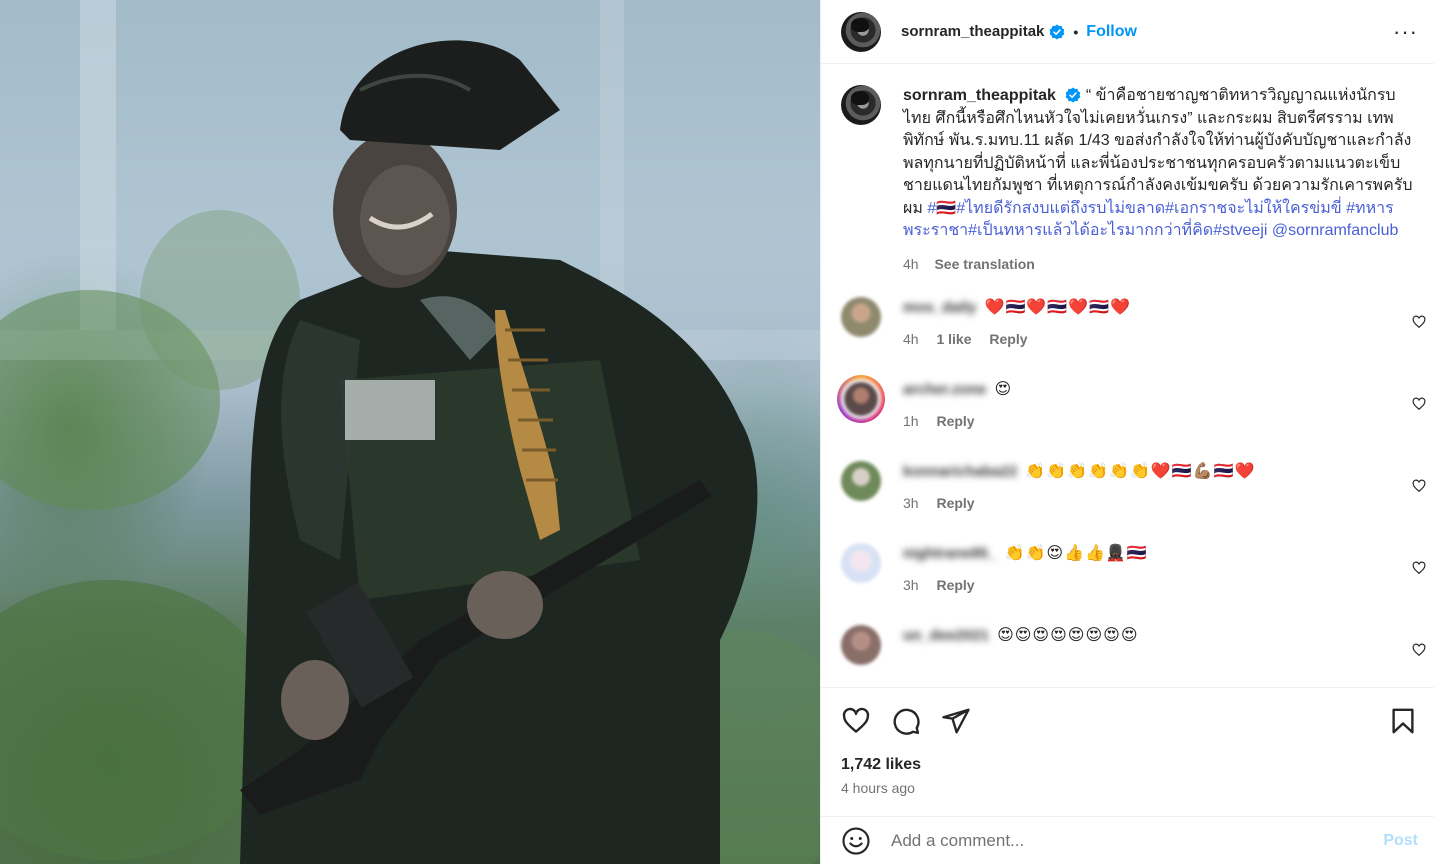 This screenshot has height=864, width=1434. What do you see at coordinates (1076, 552) in the screenshot?
I see `comment-text: 👏👏😍👍👍💂🏿‍♀️🇹🇭` at bounding box center [1076, 552].